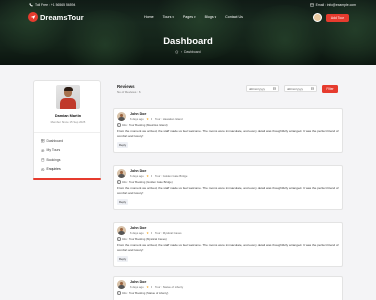  I want to click on reviews-count: No of Reviews : 6, so click(129, 91).